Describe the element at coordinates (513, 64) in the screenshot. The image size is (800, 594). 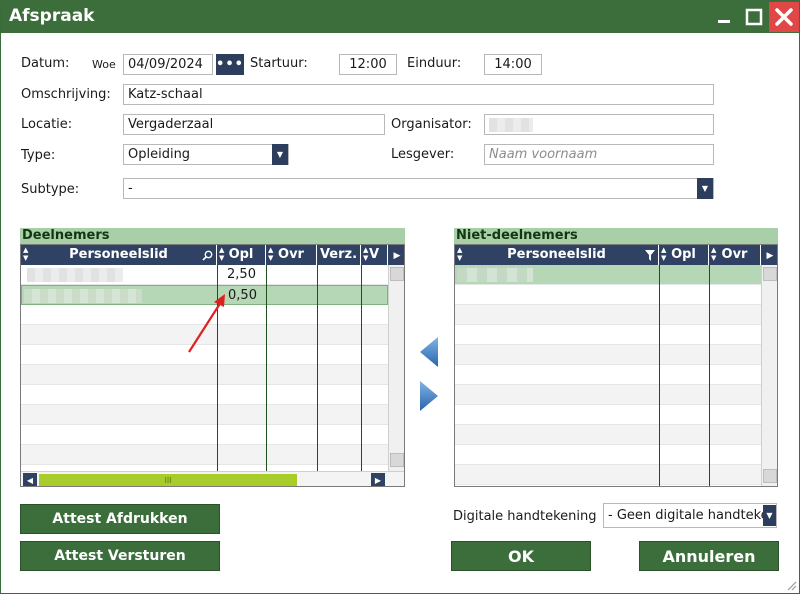
I see `einduur-field: 14:00` at that location.